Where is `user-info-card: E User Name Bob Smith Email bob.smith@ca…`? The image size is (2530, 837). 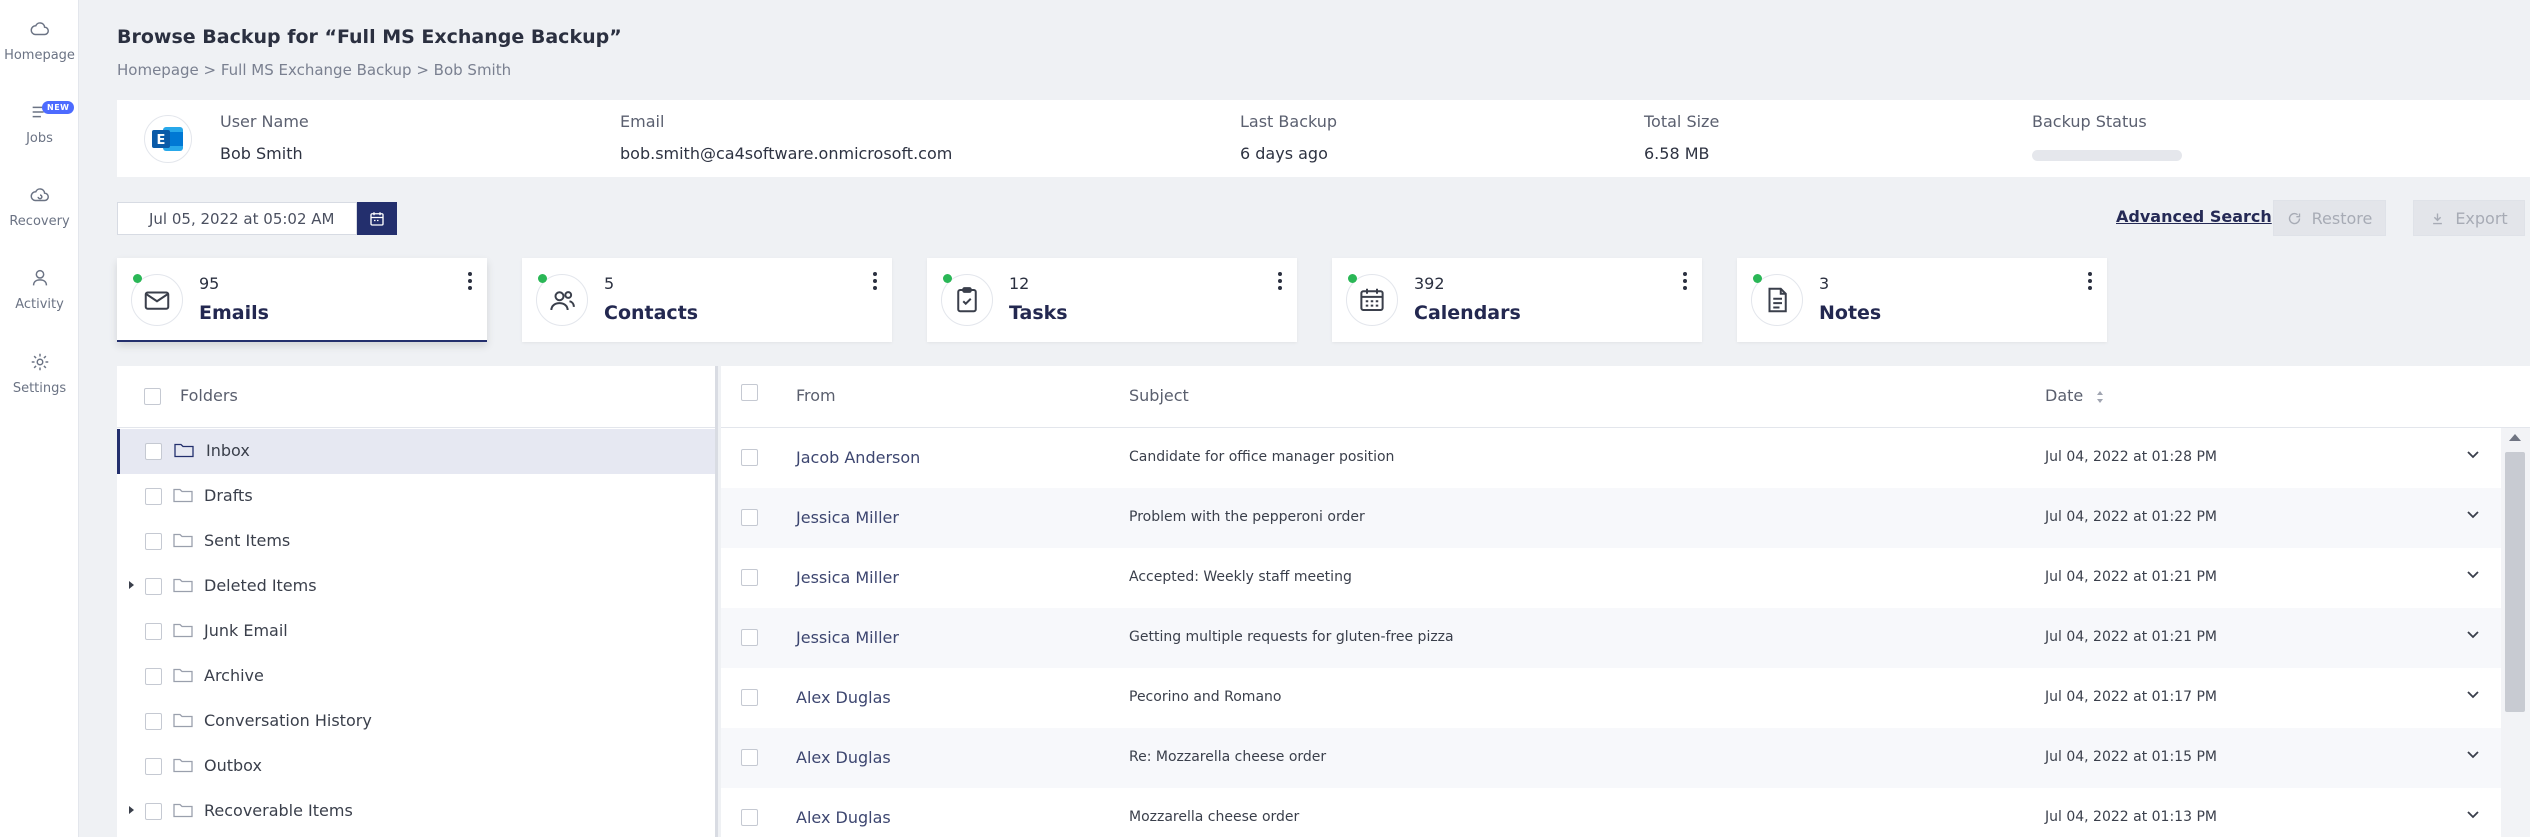
user-info-card: E User Name Bob Smith Email bob.smith@ca… is located at coordinates (1323, 138).